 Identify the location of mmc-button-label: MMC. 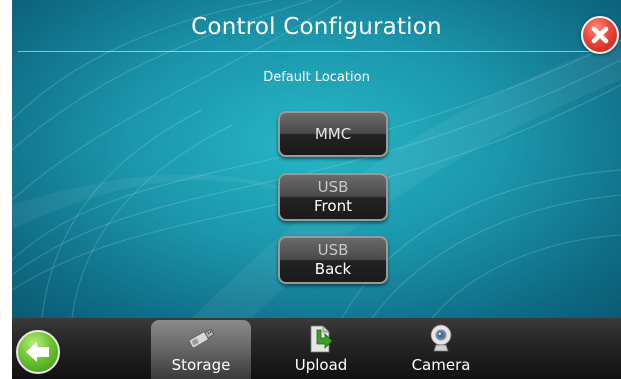
(333, 133).